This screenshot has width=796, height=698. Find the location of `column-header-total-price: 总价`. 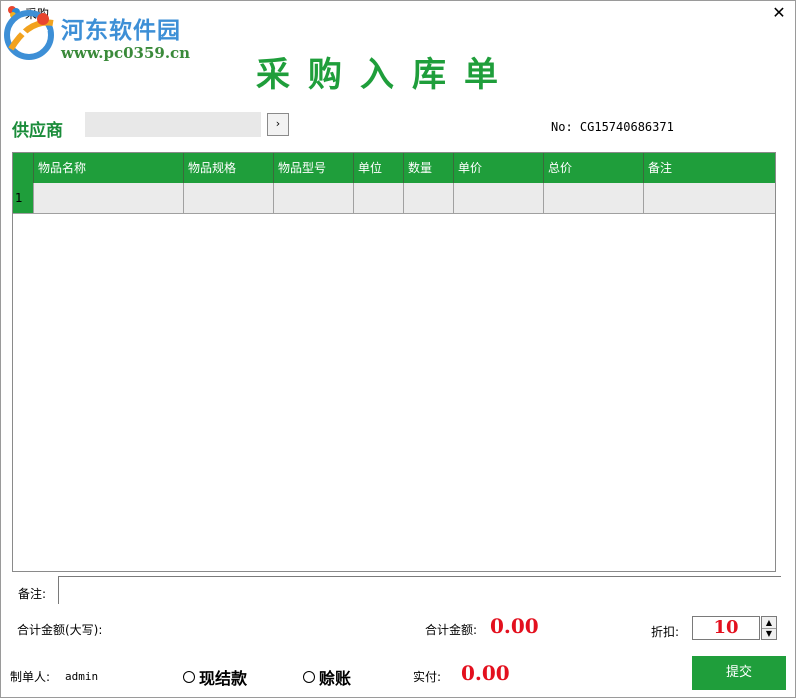

column-header-total-price: 总价 is located at coordinates (593, 168).